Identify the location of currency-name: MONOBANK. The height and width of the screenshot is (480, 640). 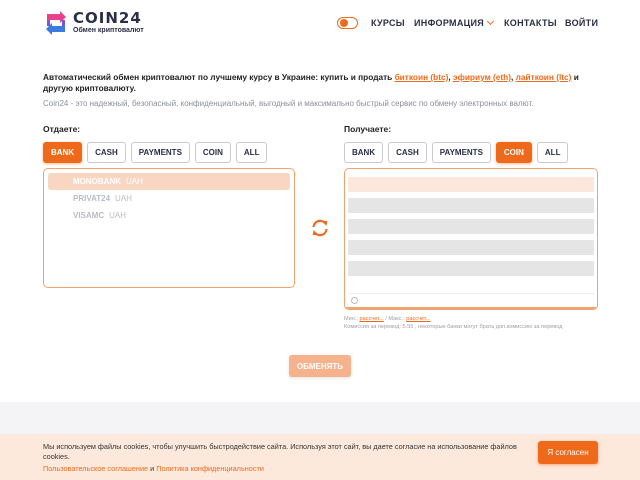
(97, 181).